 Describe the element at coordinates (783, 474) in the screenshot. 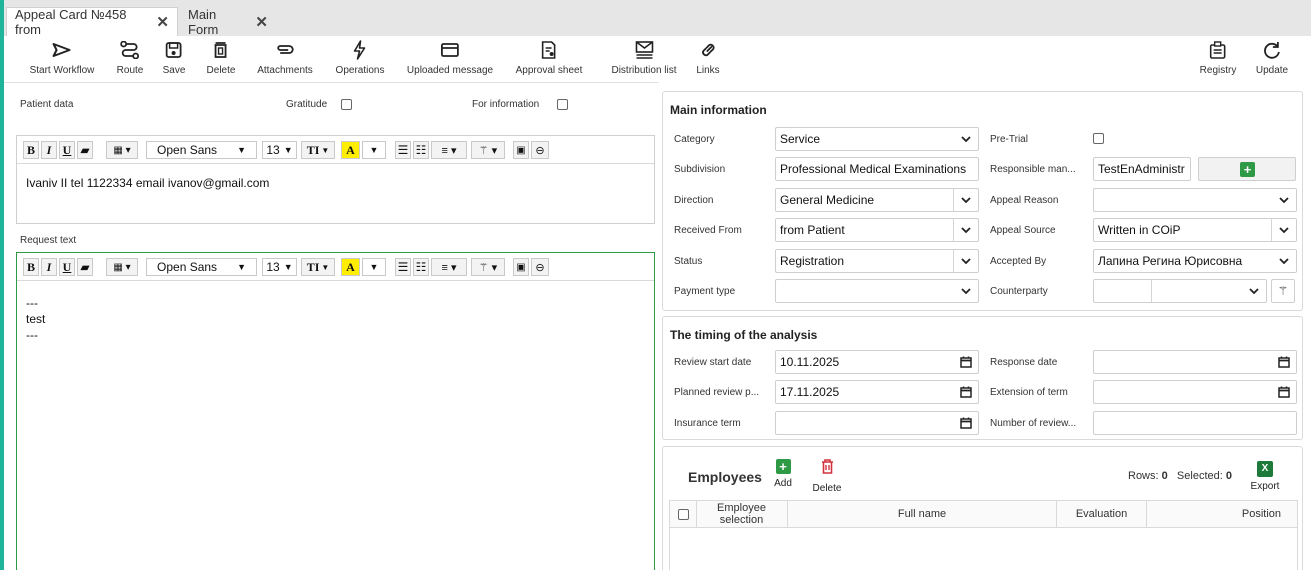

I see `add-employee-button: + Add` at that location.